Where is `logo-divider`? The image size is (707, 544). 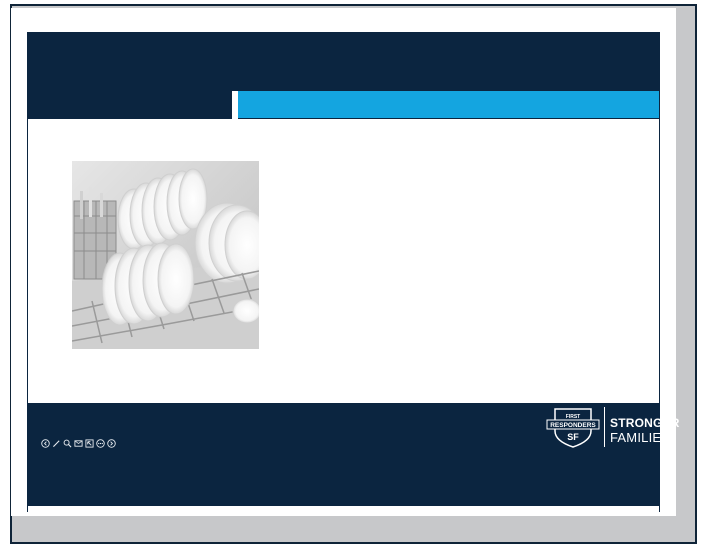
logo-divider is located at coordinates (604, 427).